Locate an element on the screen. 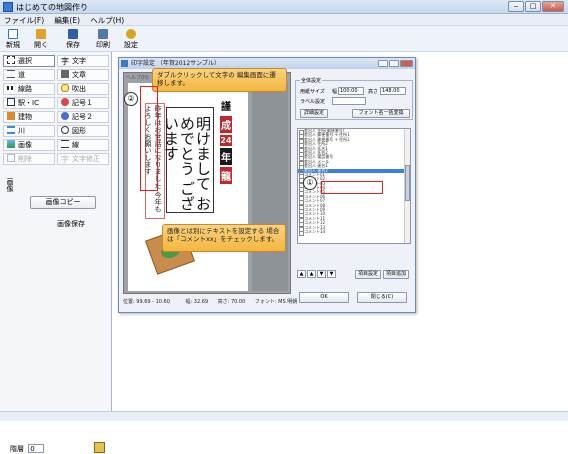 The image size is (568, 454). callout-comment-check: 画像とは別にテキストを設定する 場合は「コメントxx」をチェックします。 is located at coordinates (224, 238).